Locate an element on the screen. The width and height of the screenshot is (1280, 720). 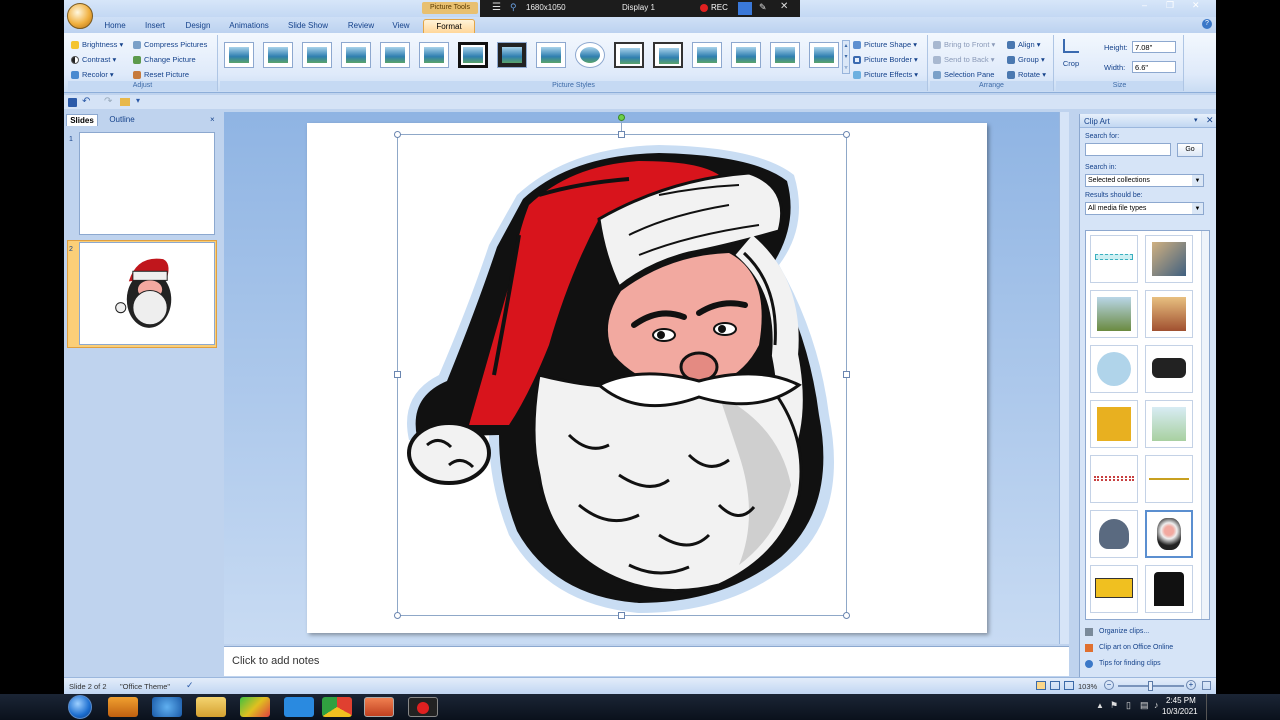
redo-icon: ↷ is located at coordinates (108, 101).